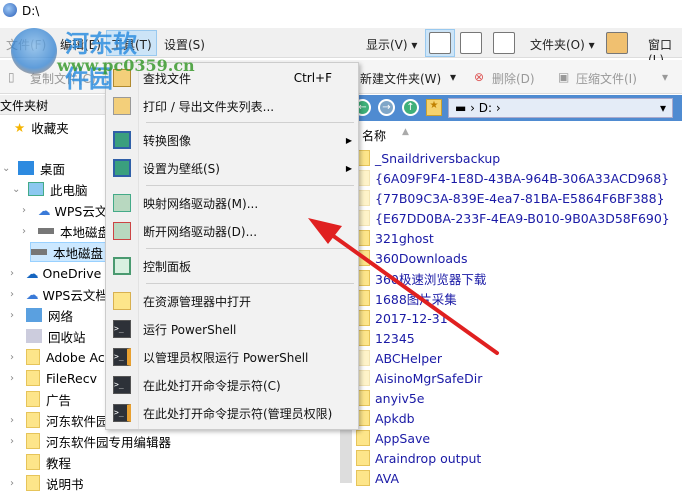 The image size is (682, 493). Describe the element at coordinates (453, 77) in the screenshot. I see `new-folder-dropdown: ▾` at that location.